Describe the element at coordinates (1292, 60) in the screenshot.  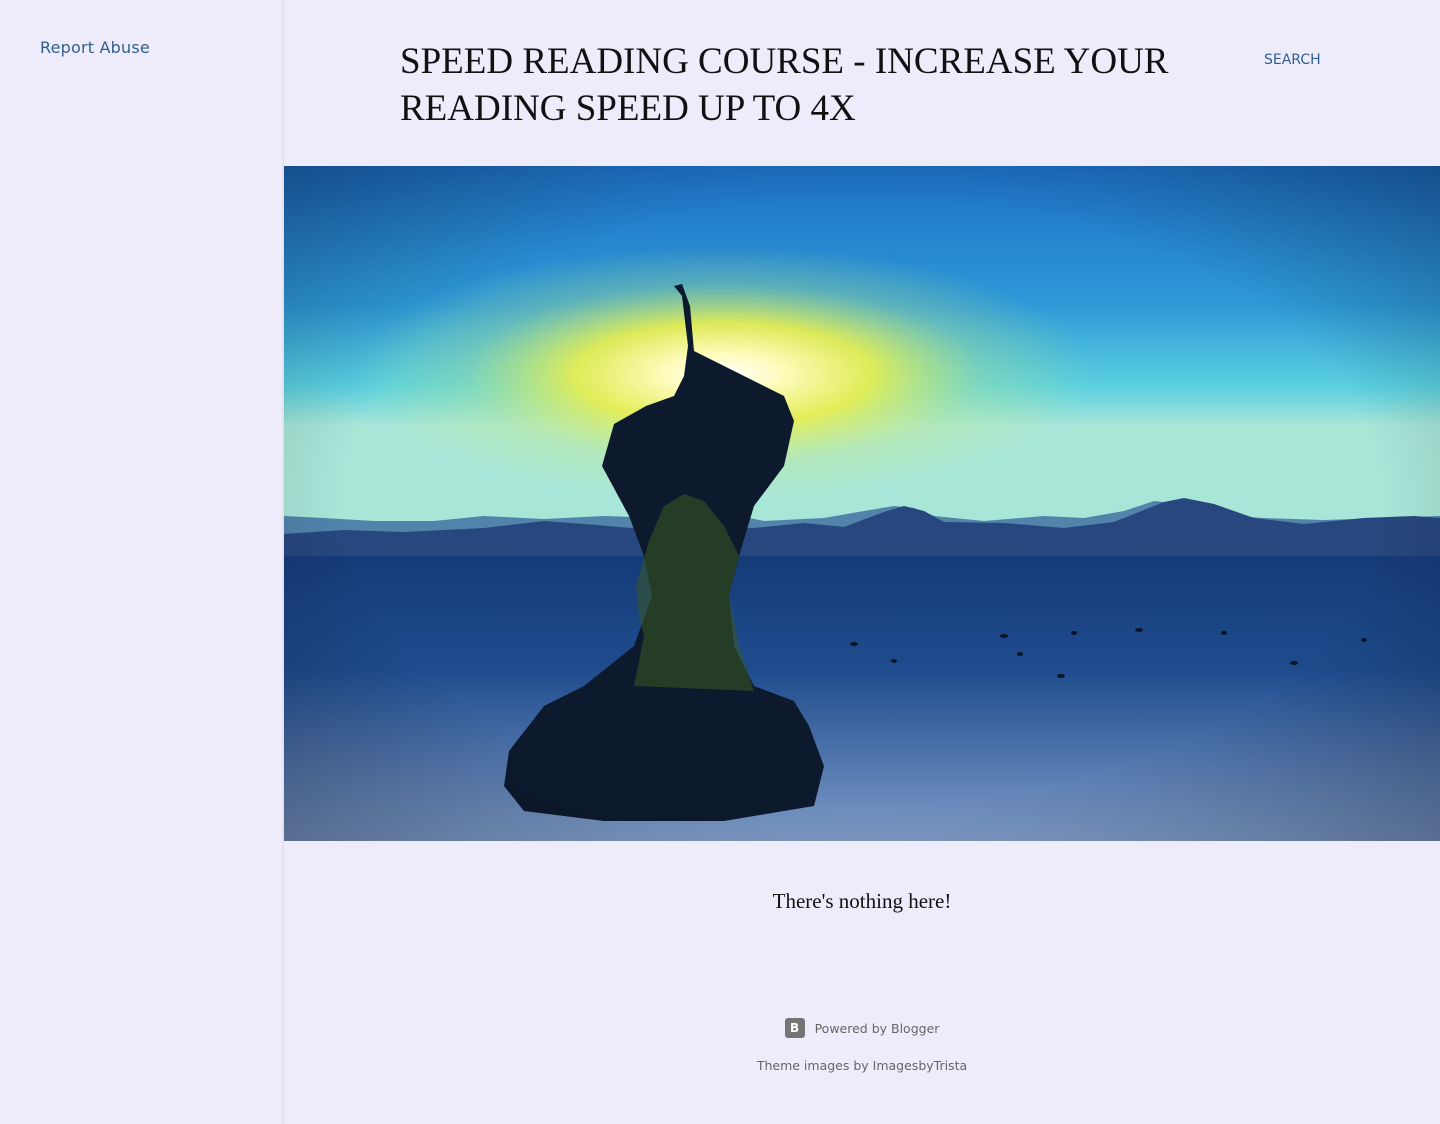
I see `search-button: SEARCH` at that location.